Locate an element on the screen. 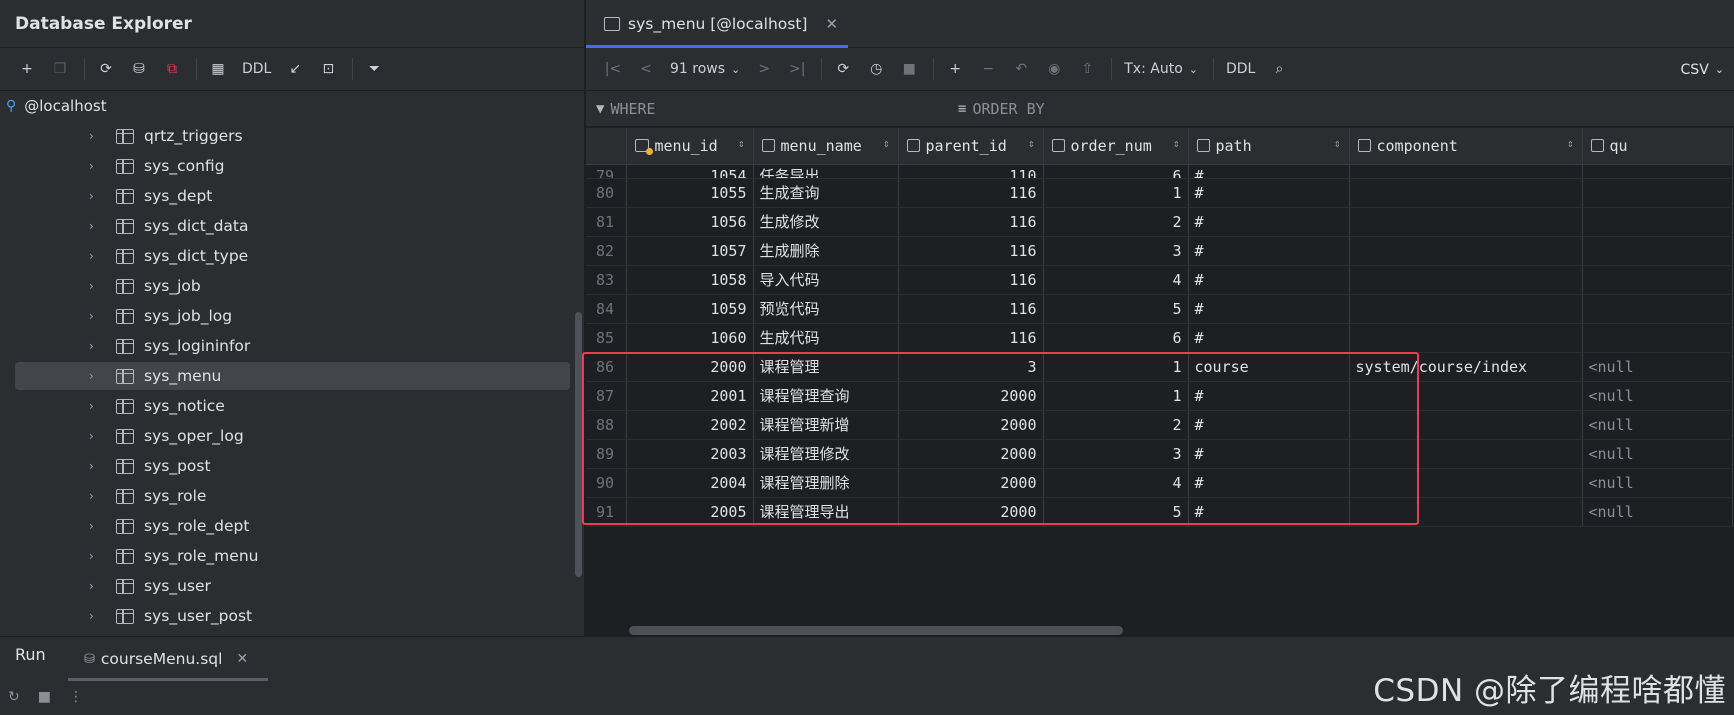 This screenshot has height=715, width=1734. datasource-properties-icon: ⛁ is located at coordinates (139, 69).